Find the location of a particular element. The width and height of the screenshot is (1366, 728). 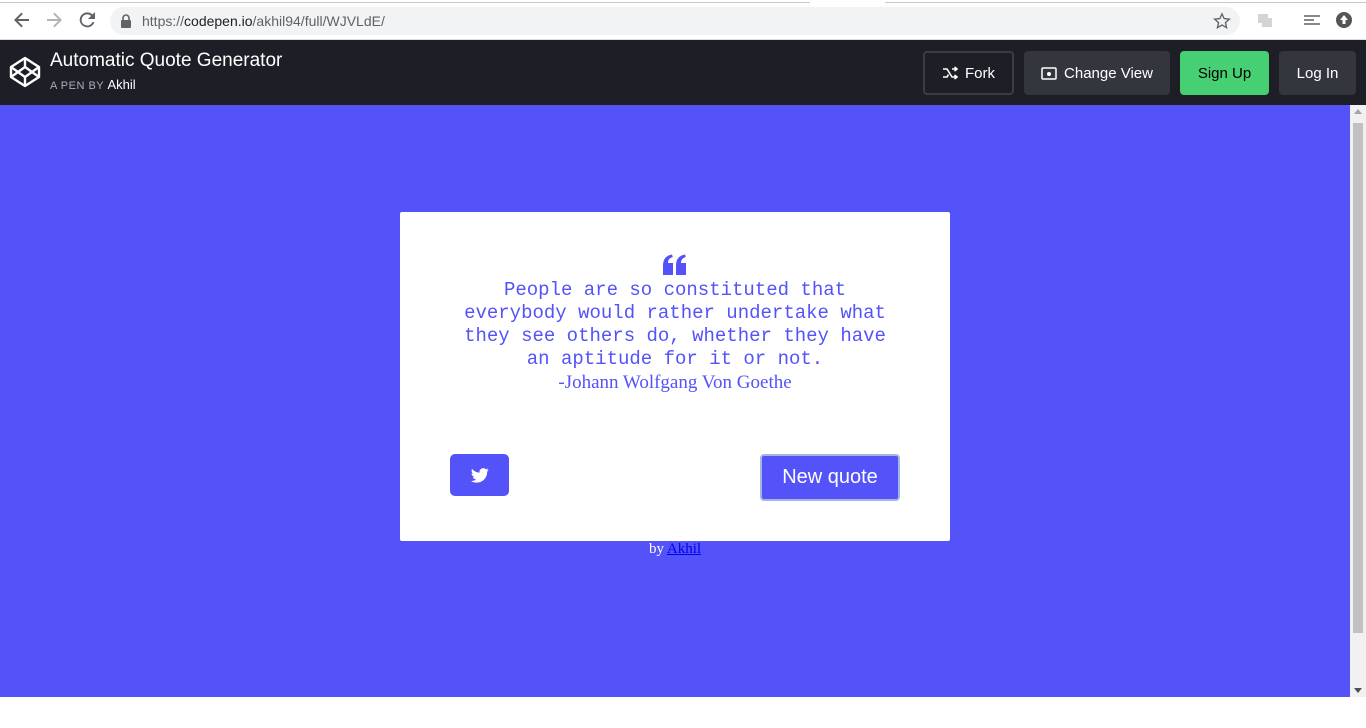

log-in-button: Log In is located at coordinates (1317, 73).